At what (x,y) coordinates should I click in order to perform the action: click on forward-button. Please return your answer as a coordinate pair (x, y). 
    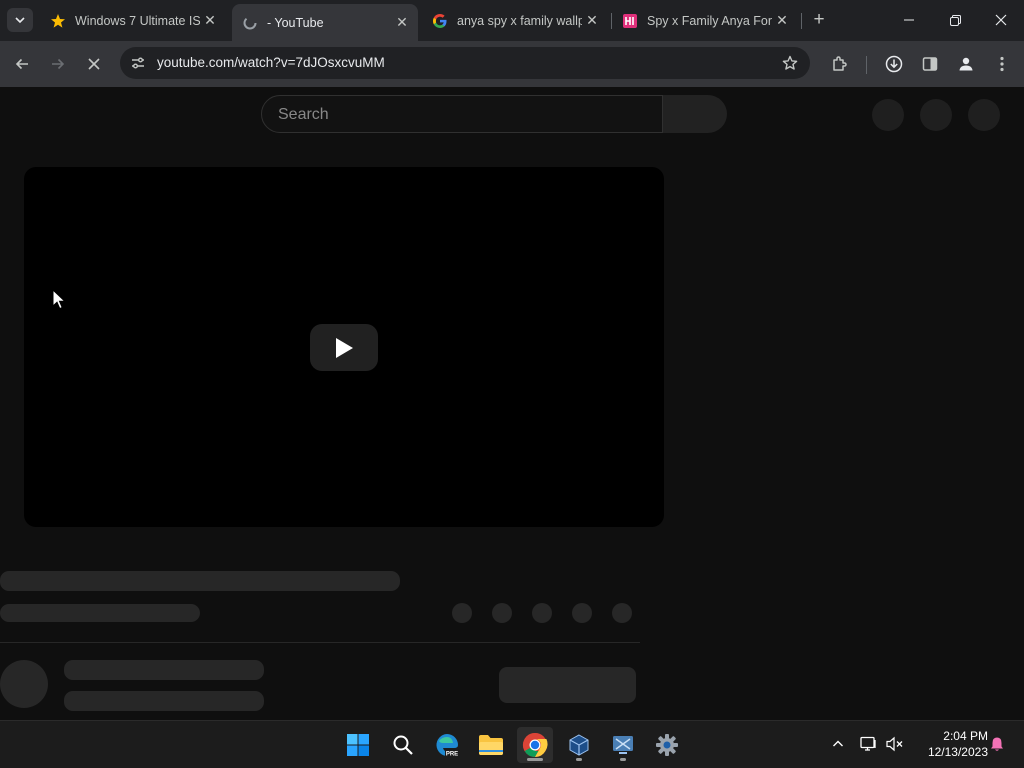
    Looking at the image, I should click on (58, 64).